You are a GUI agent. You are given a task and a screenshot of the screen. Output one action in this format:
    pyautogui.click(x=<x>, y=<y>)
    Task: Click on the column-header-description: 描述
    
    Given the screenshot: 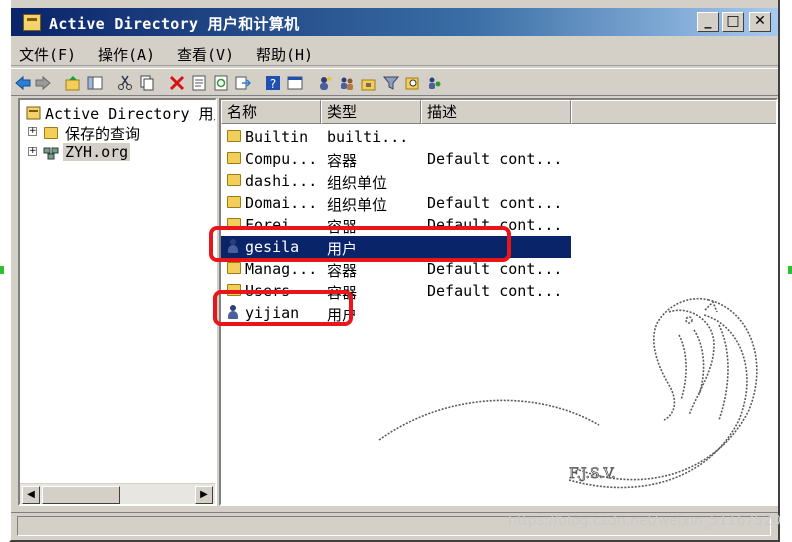 What is the action you would take?
    pyautogui.click(x=496, y=112)
    